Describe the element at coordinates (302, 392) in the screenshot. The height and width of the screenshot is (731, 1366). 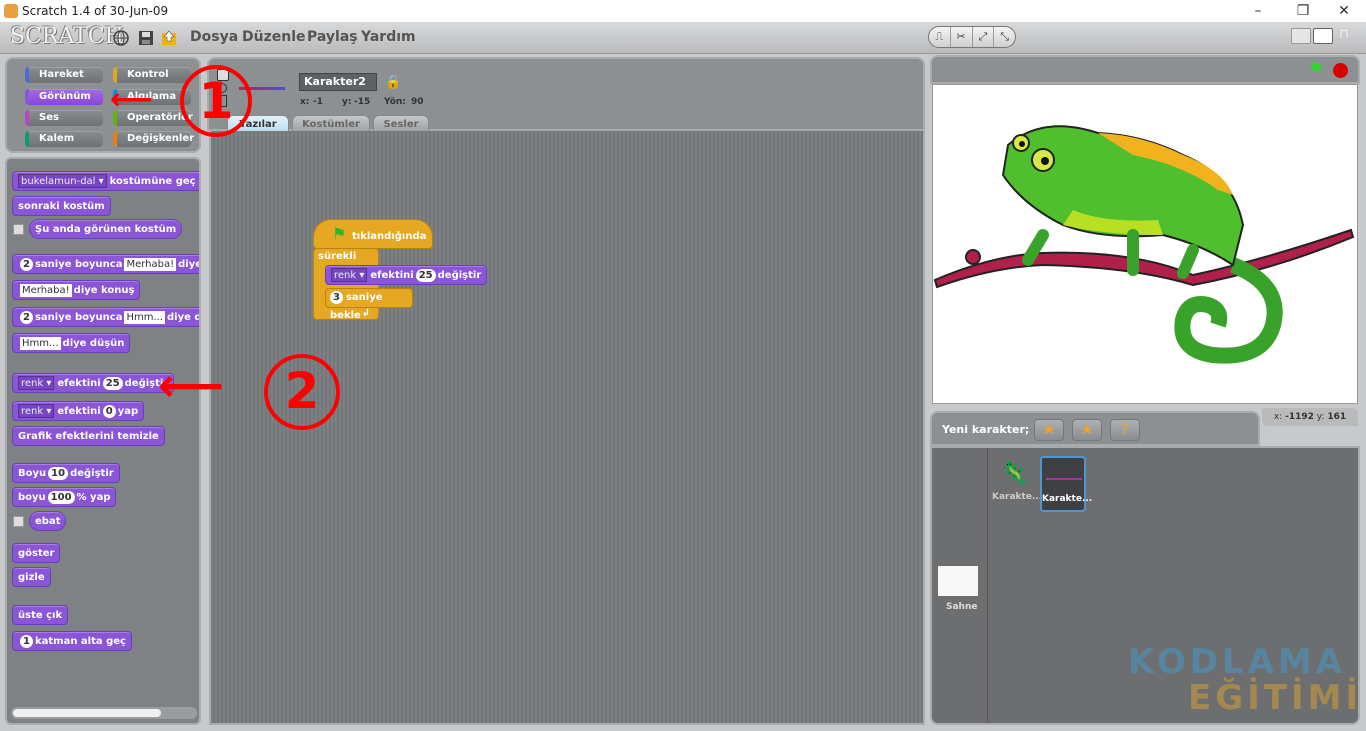
I see `annotation-circle-2: 2` at that location.